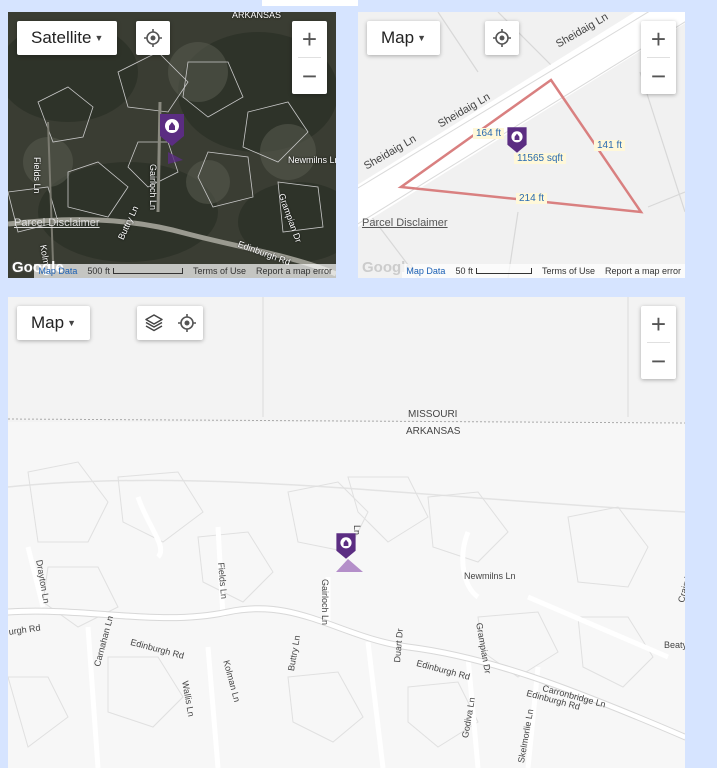  I want to click on street-label: Beaty, so click(674, 645).